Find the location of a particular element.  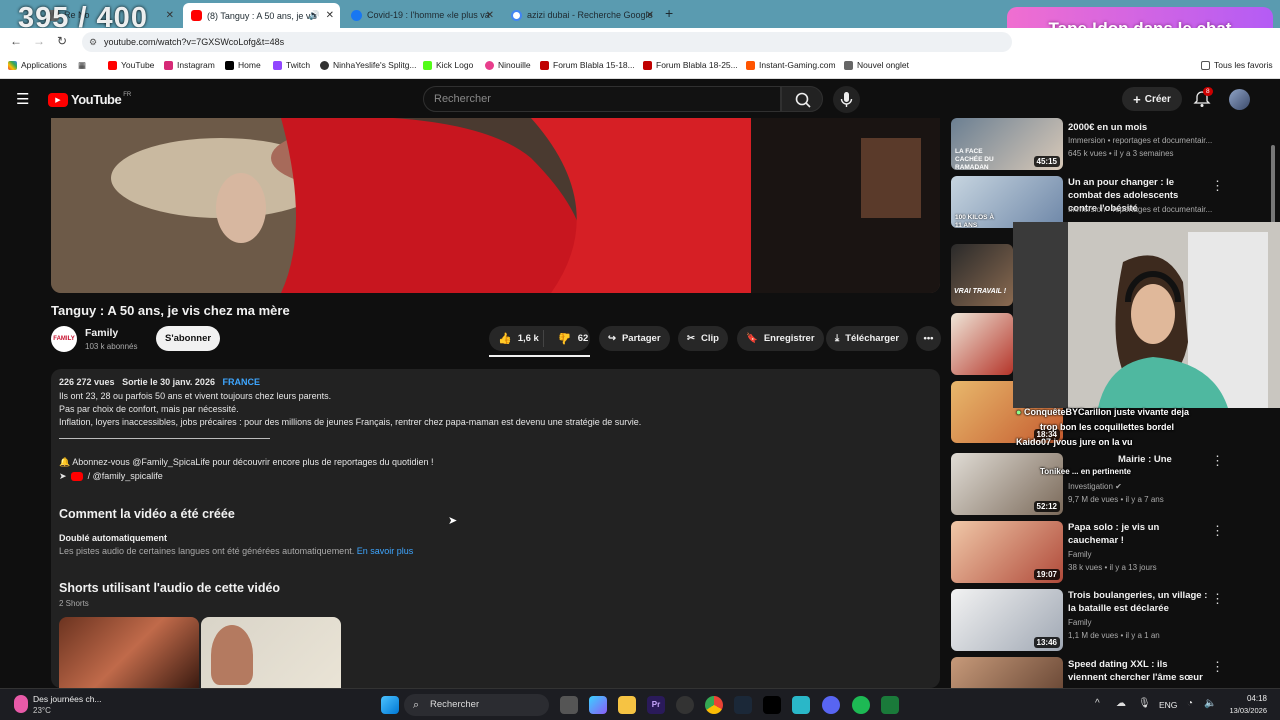

instagram-icon is located at coordinates (168, 65).